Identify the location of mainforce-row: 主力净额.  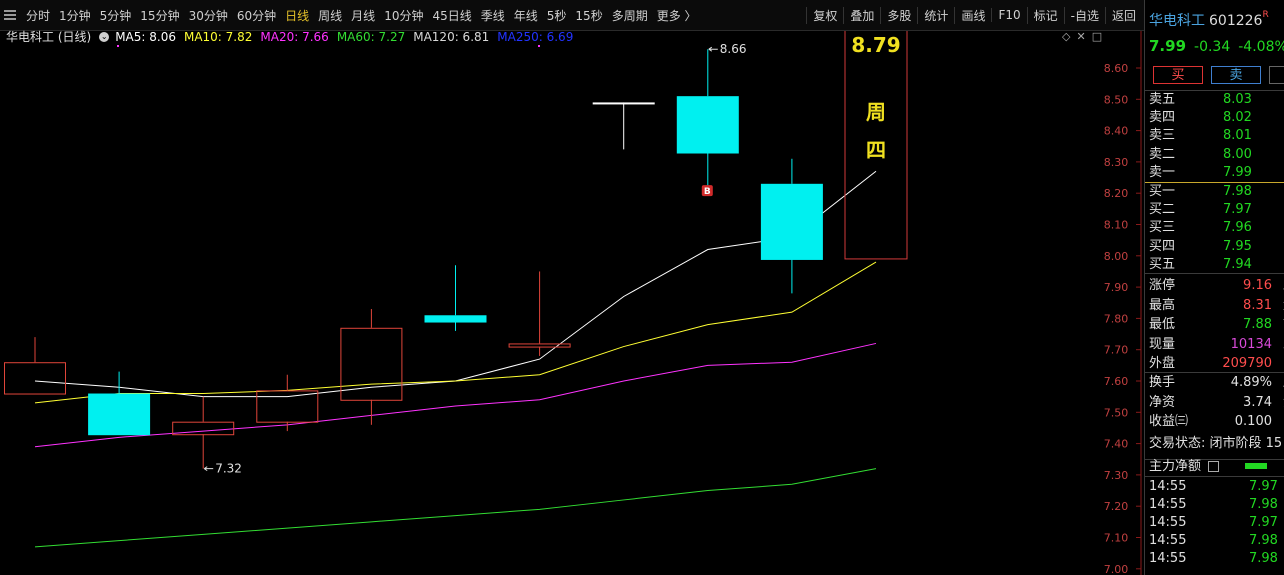
(1216, 466).